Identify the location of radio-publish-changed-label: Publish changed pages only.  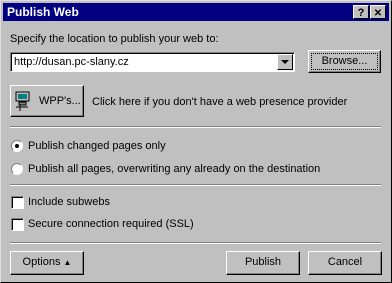
(97, 146).